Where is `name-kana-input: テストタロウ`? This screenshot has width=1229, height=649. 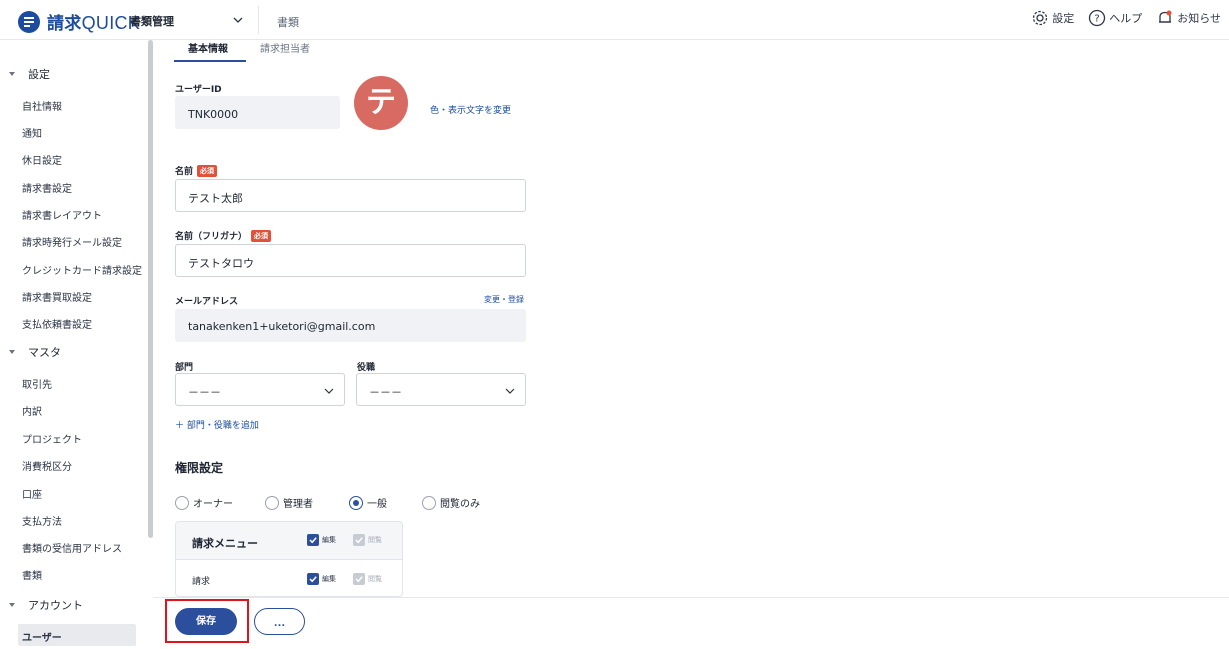
name-kana-input: テストタロウ is located at coordinates (350, 260).